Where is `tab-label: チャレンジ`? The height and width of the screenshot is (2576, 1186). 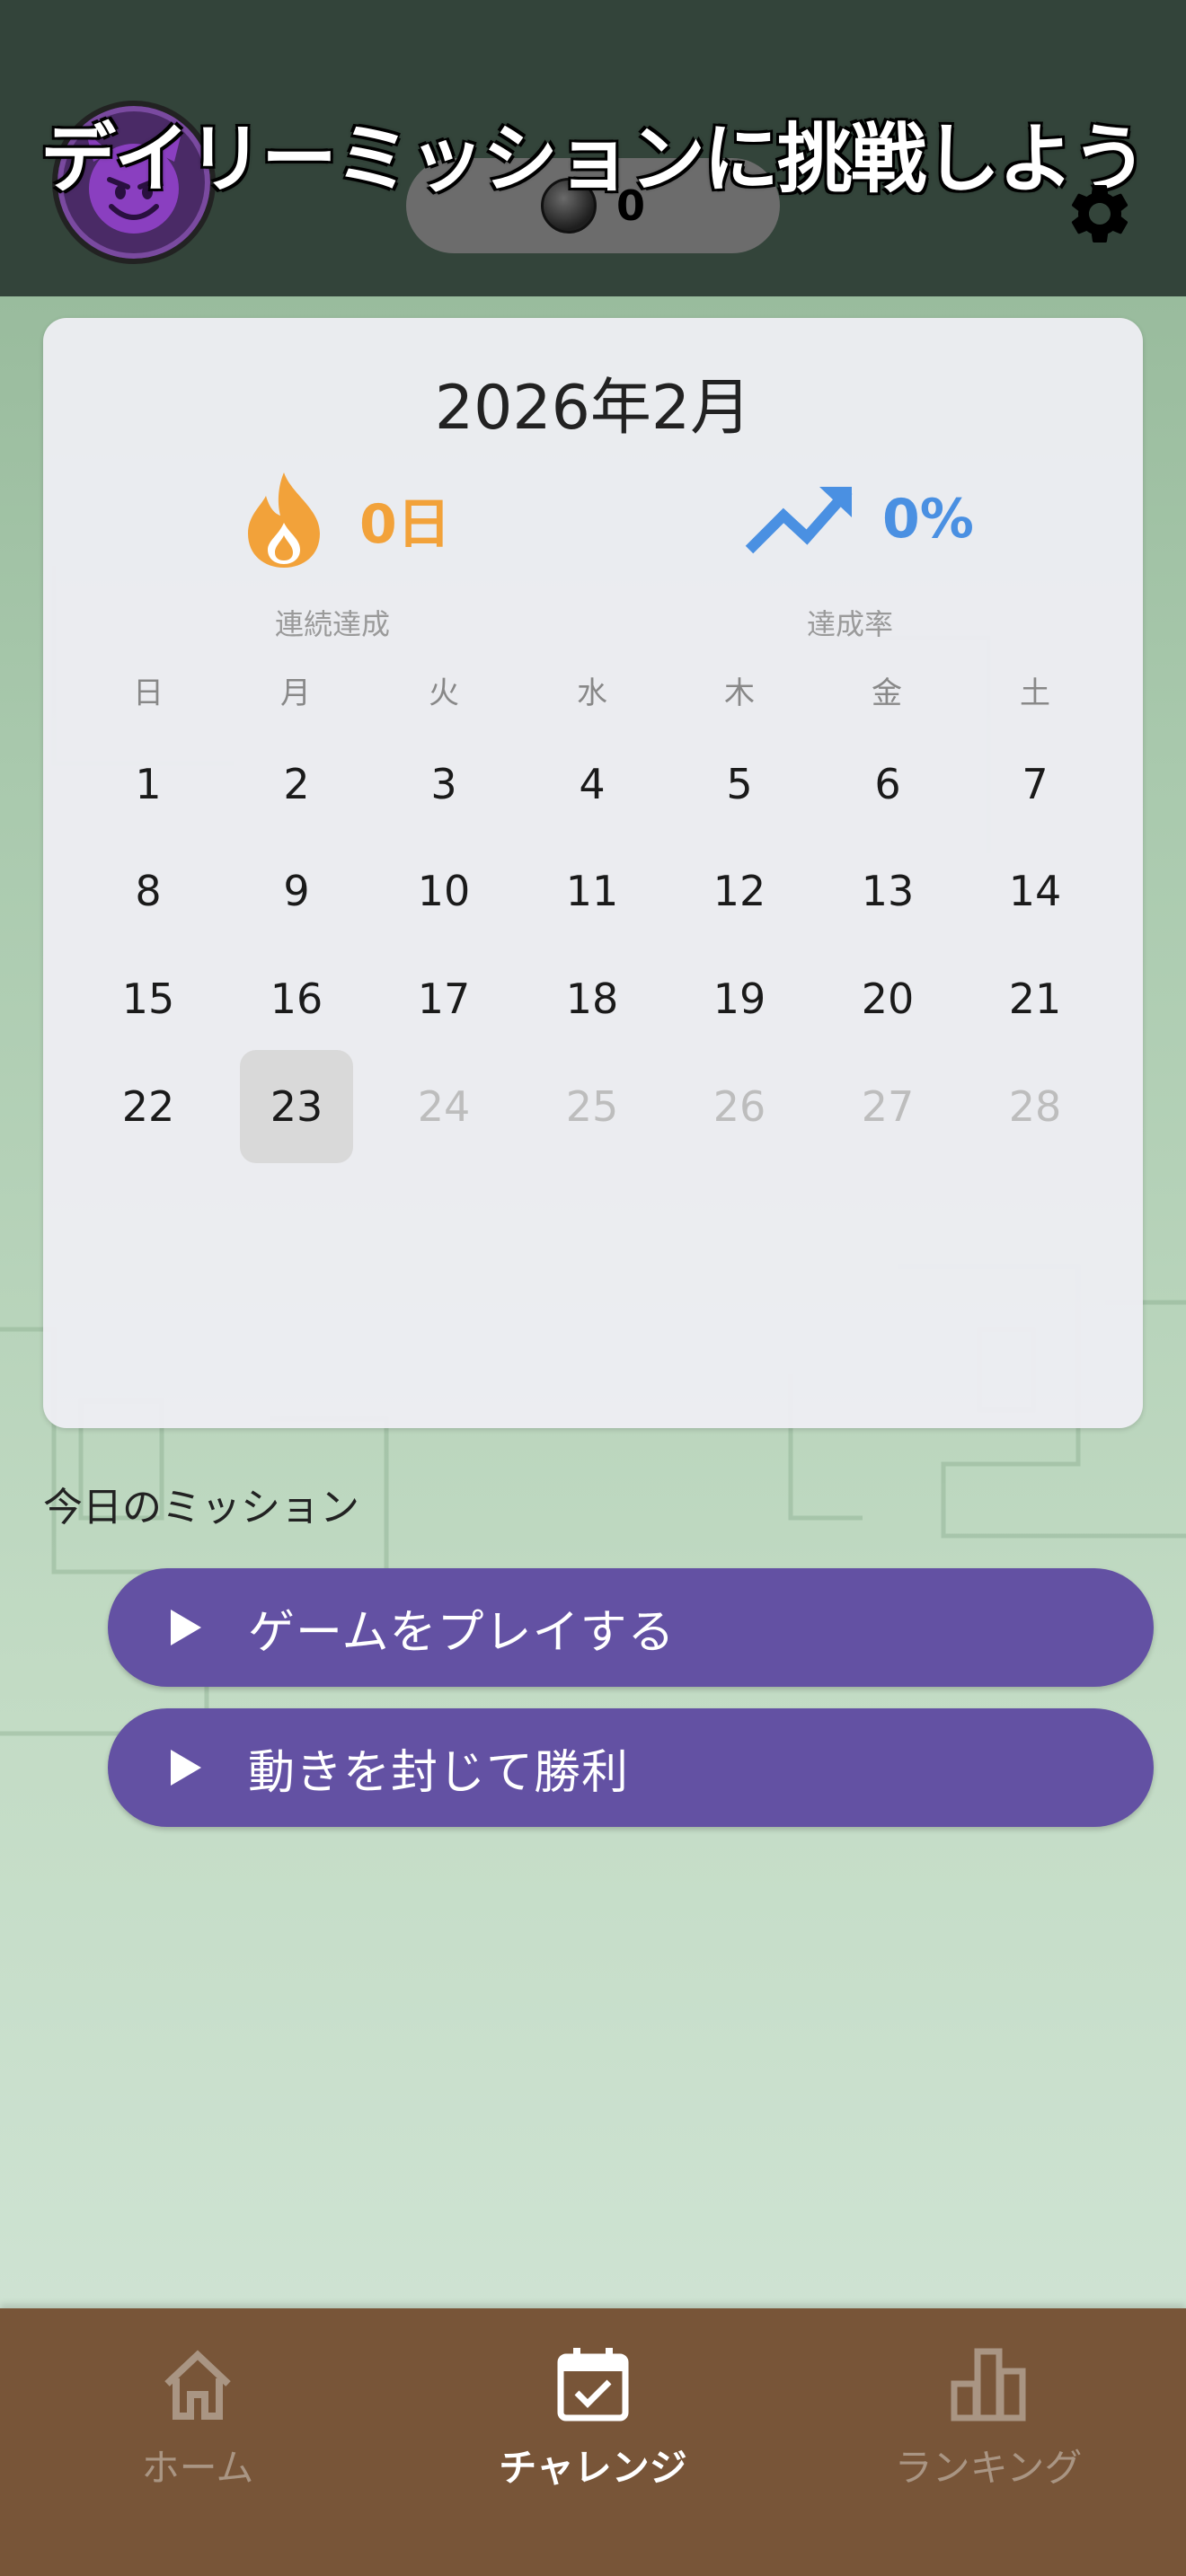 tab-label: チャレンジ is located at coordinates (593, 2468).